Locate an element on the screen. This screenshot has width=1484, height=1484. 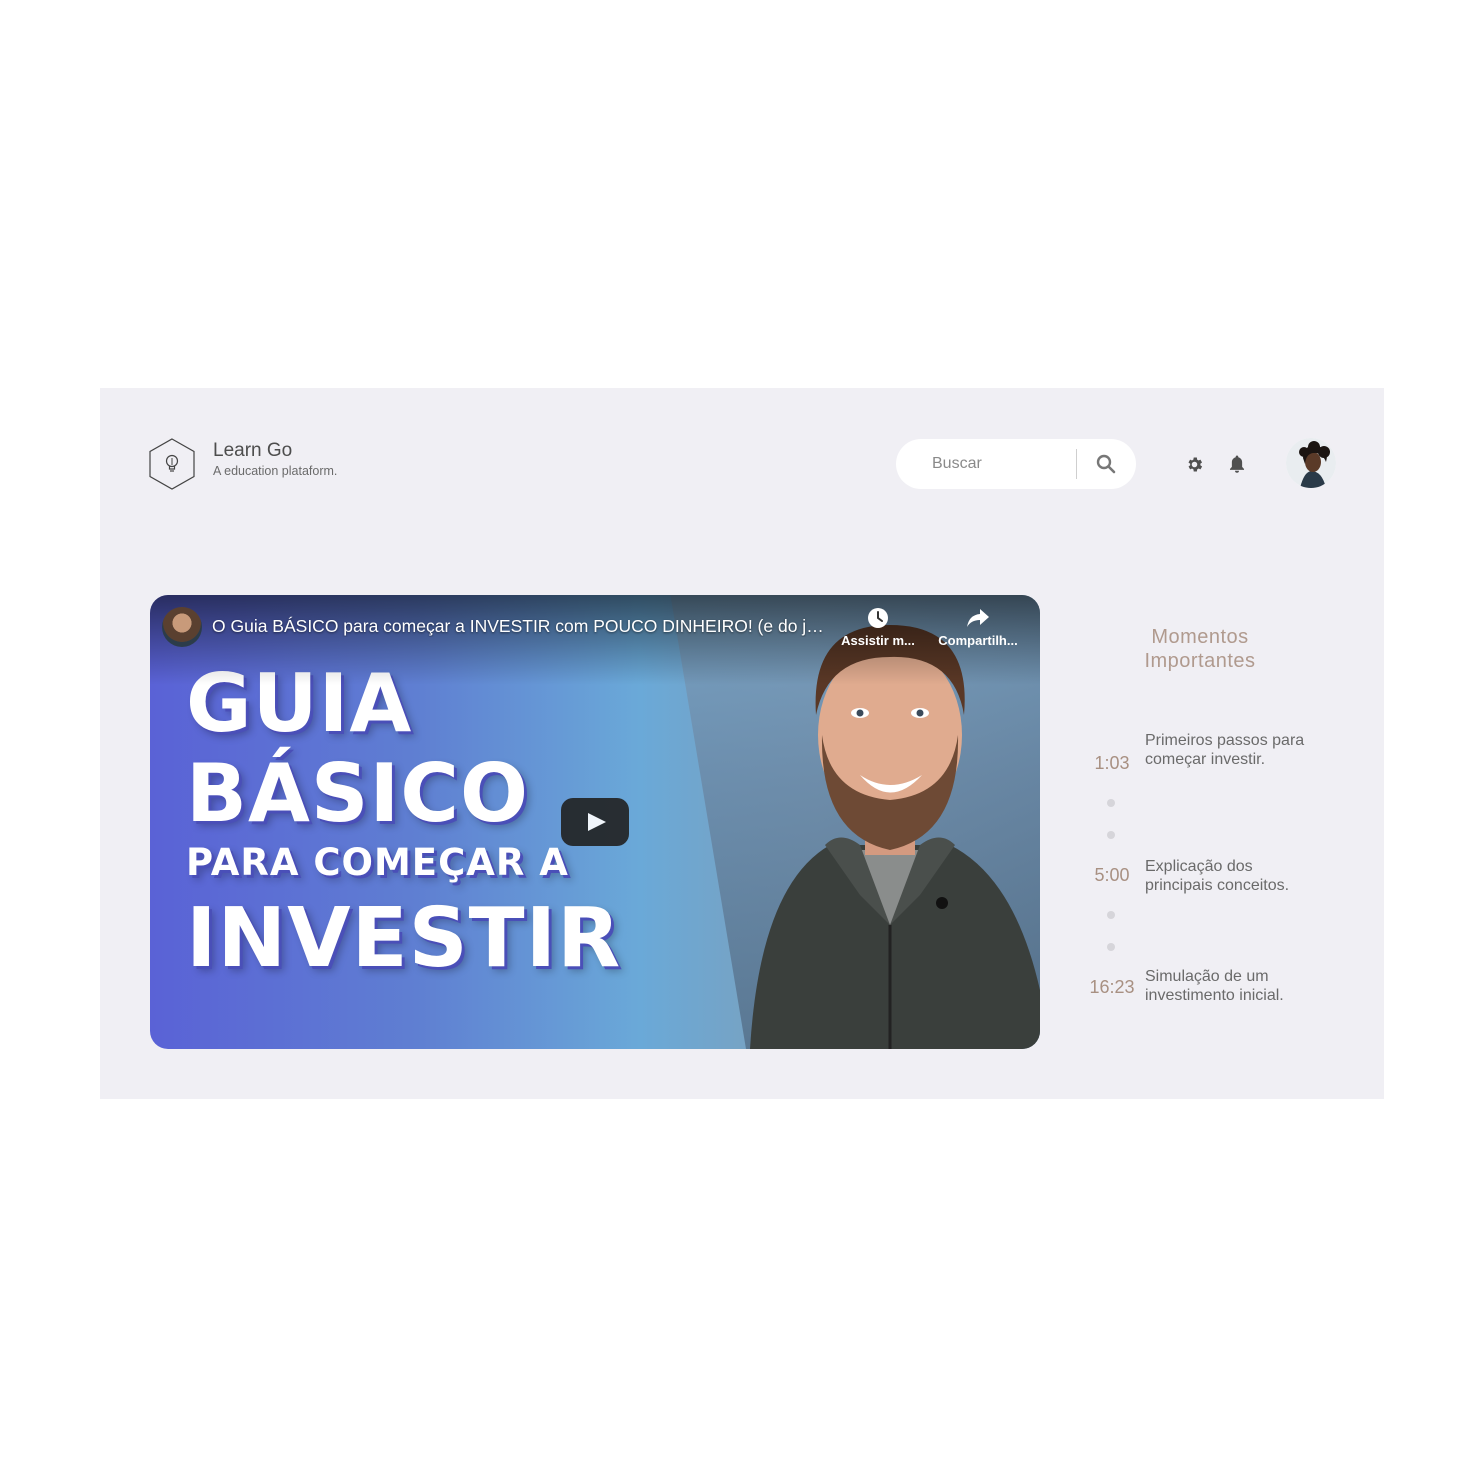
lightbulb-icon is located at coordinates (172, 464).